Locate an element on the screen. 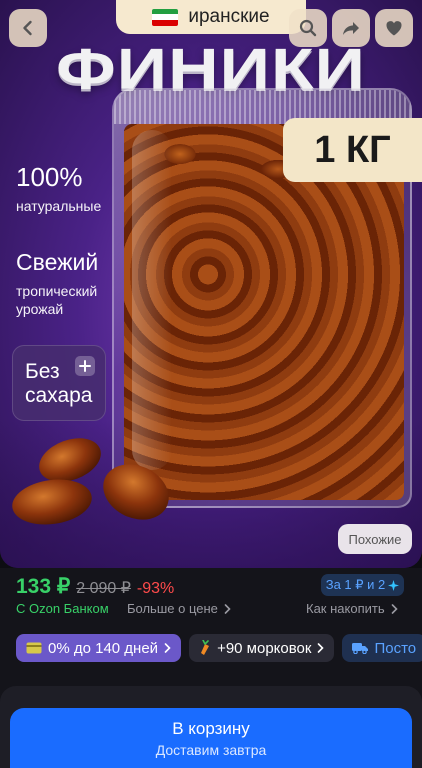 Image resolution: width=422 pixels, height=768 pixels. share-arrow-icon is located at coordinates (351, 28).